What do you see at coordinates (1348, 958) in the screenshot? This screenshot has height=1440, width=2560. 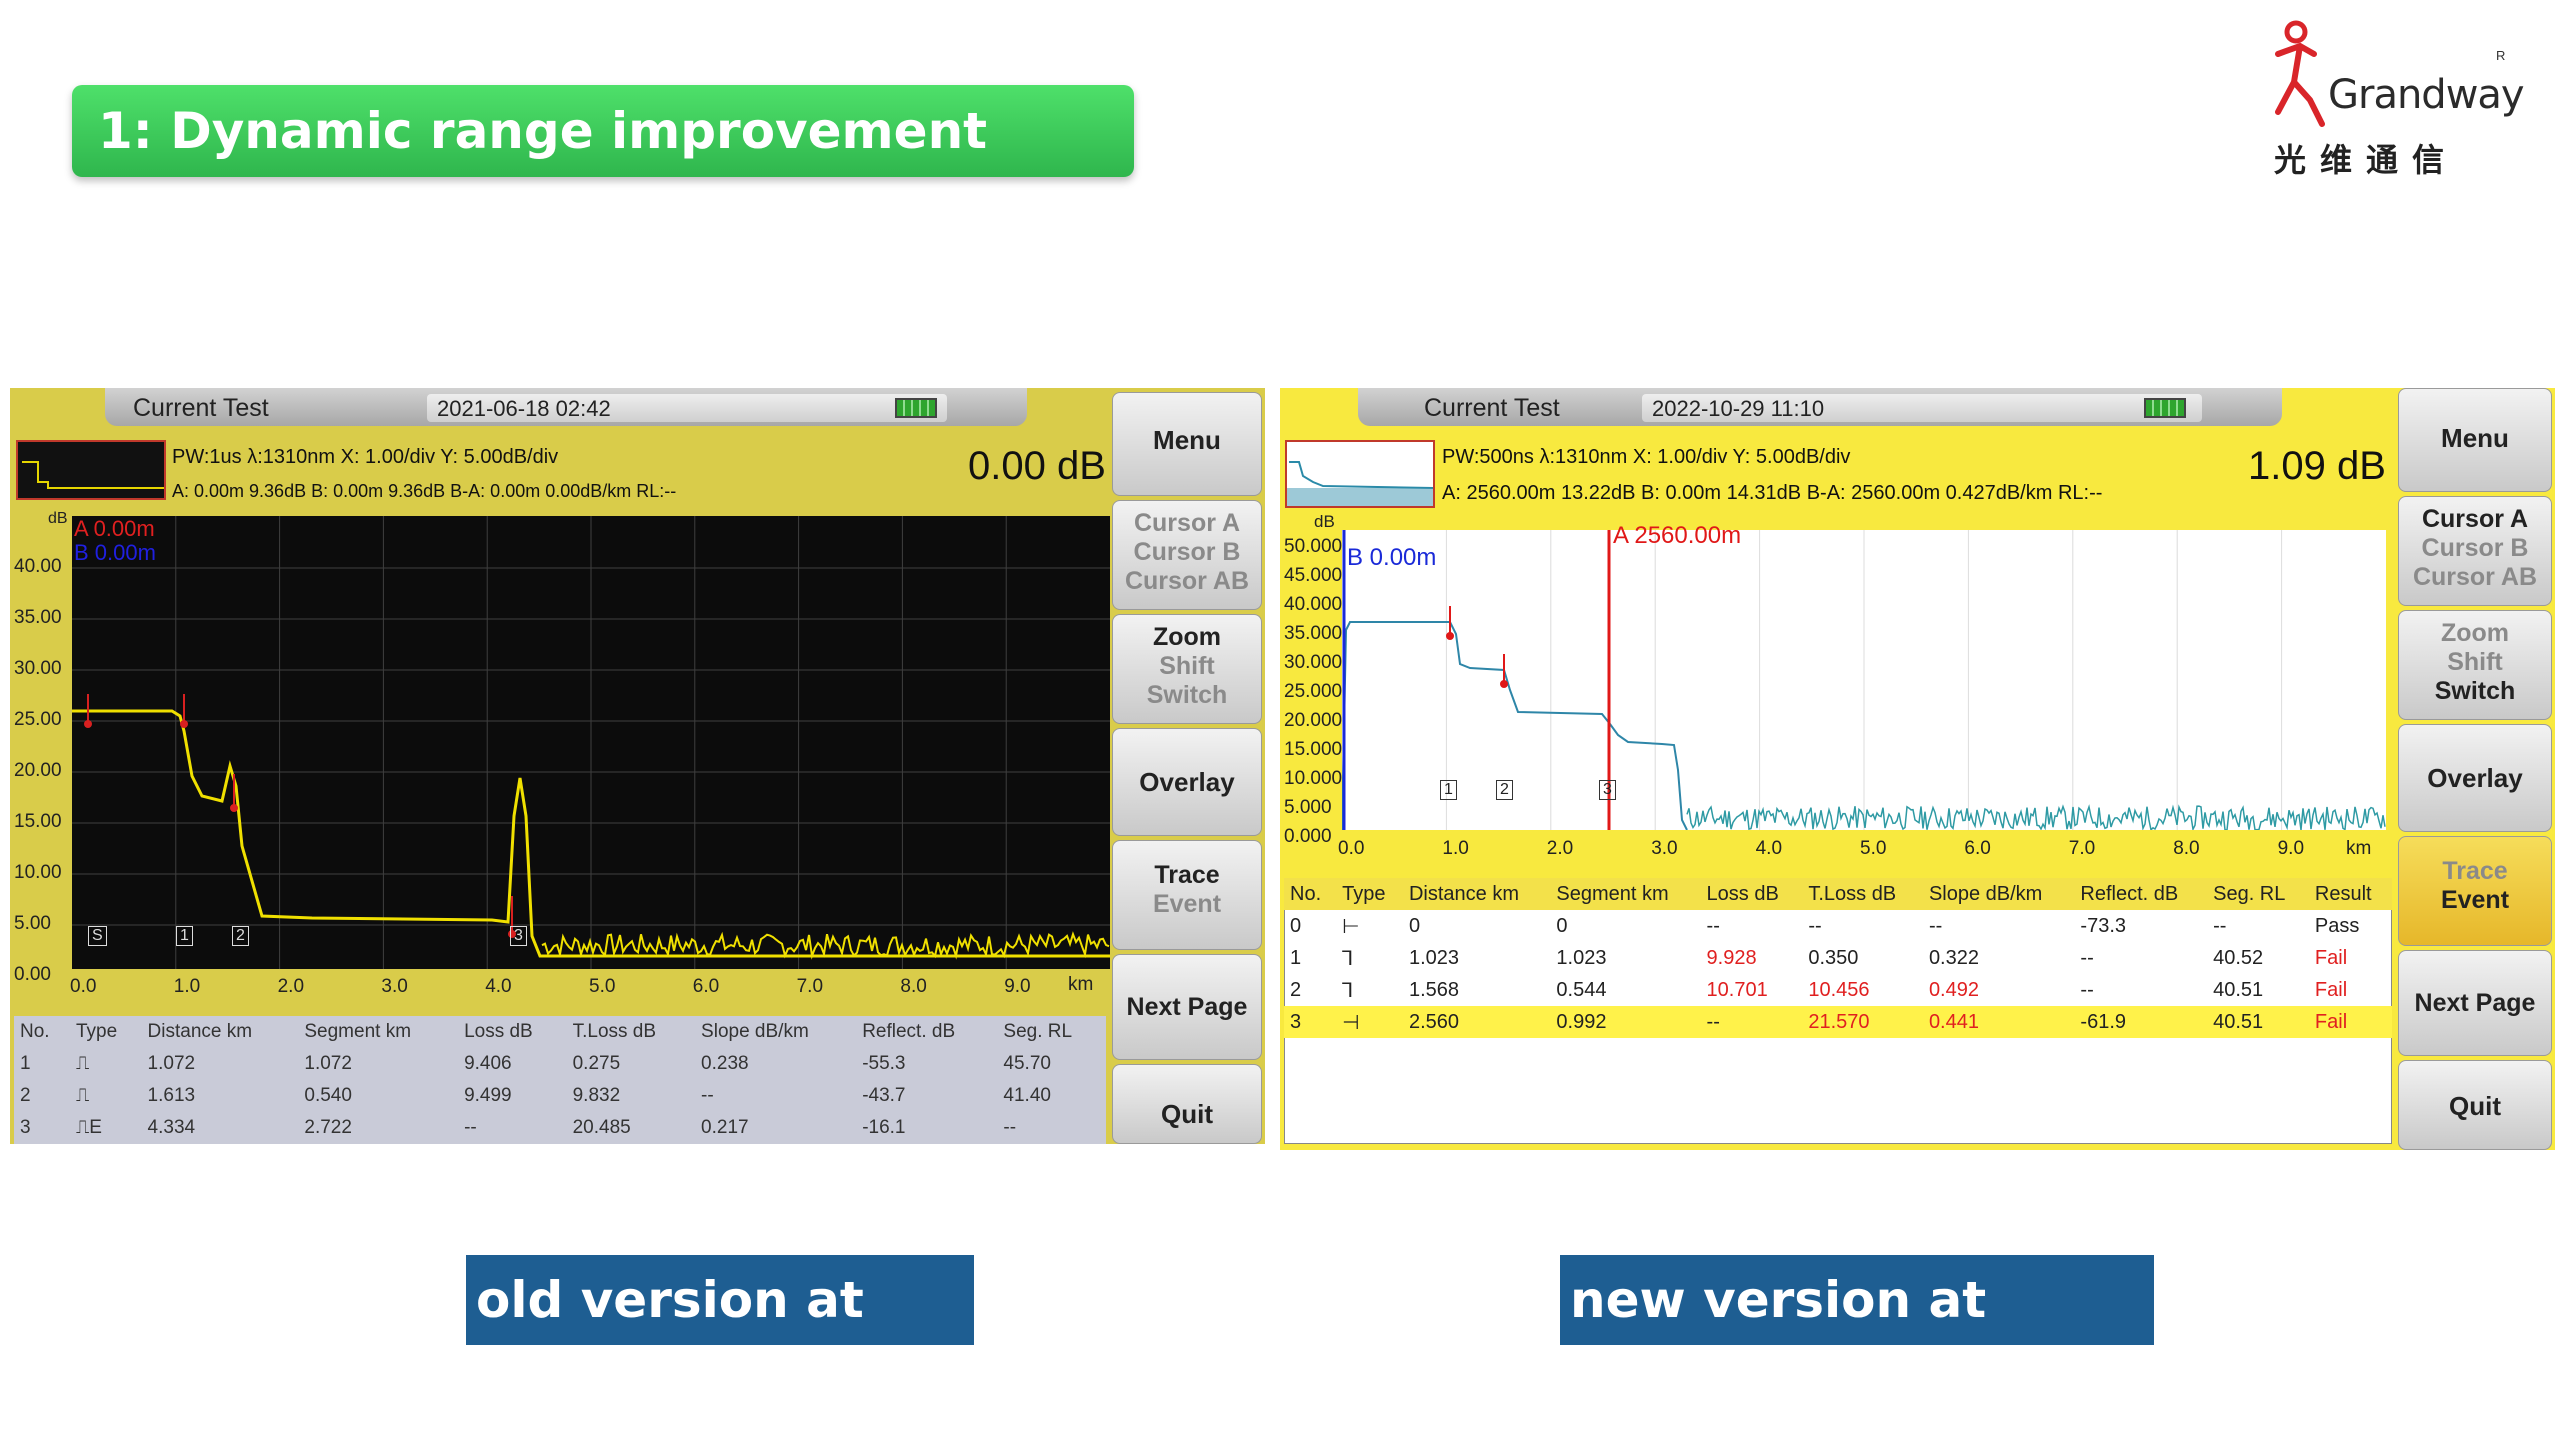 I see `table-cell: ⅂` at bounding box center [1348, 958].